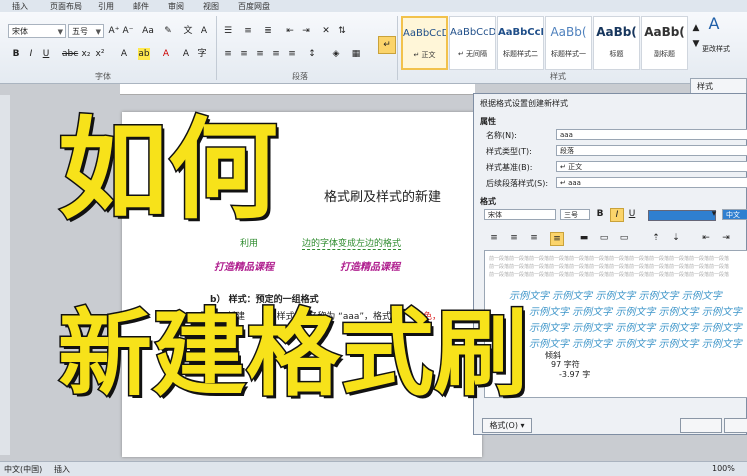  I want to click on distributed-icon: ≡, so click(292, 54).